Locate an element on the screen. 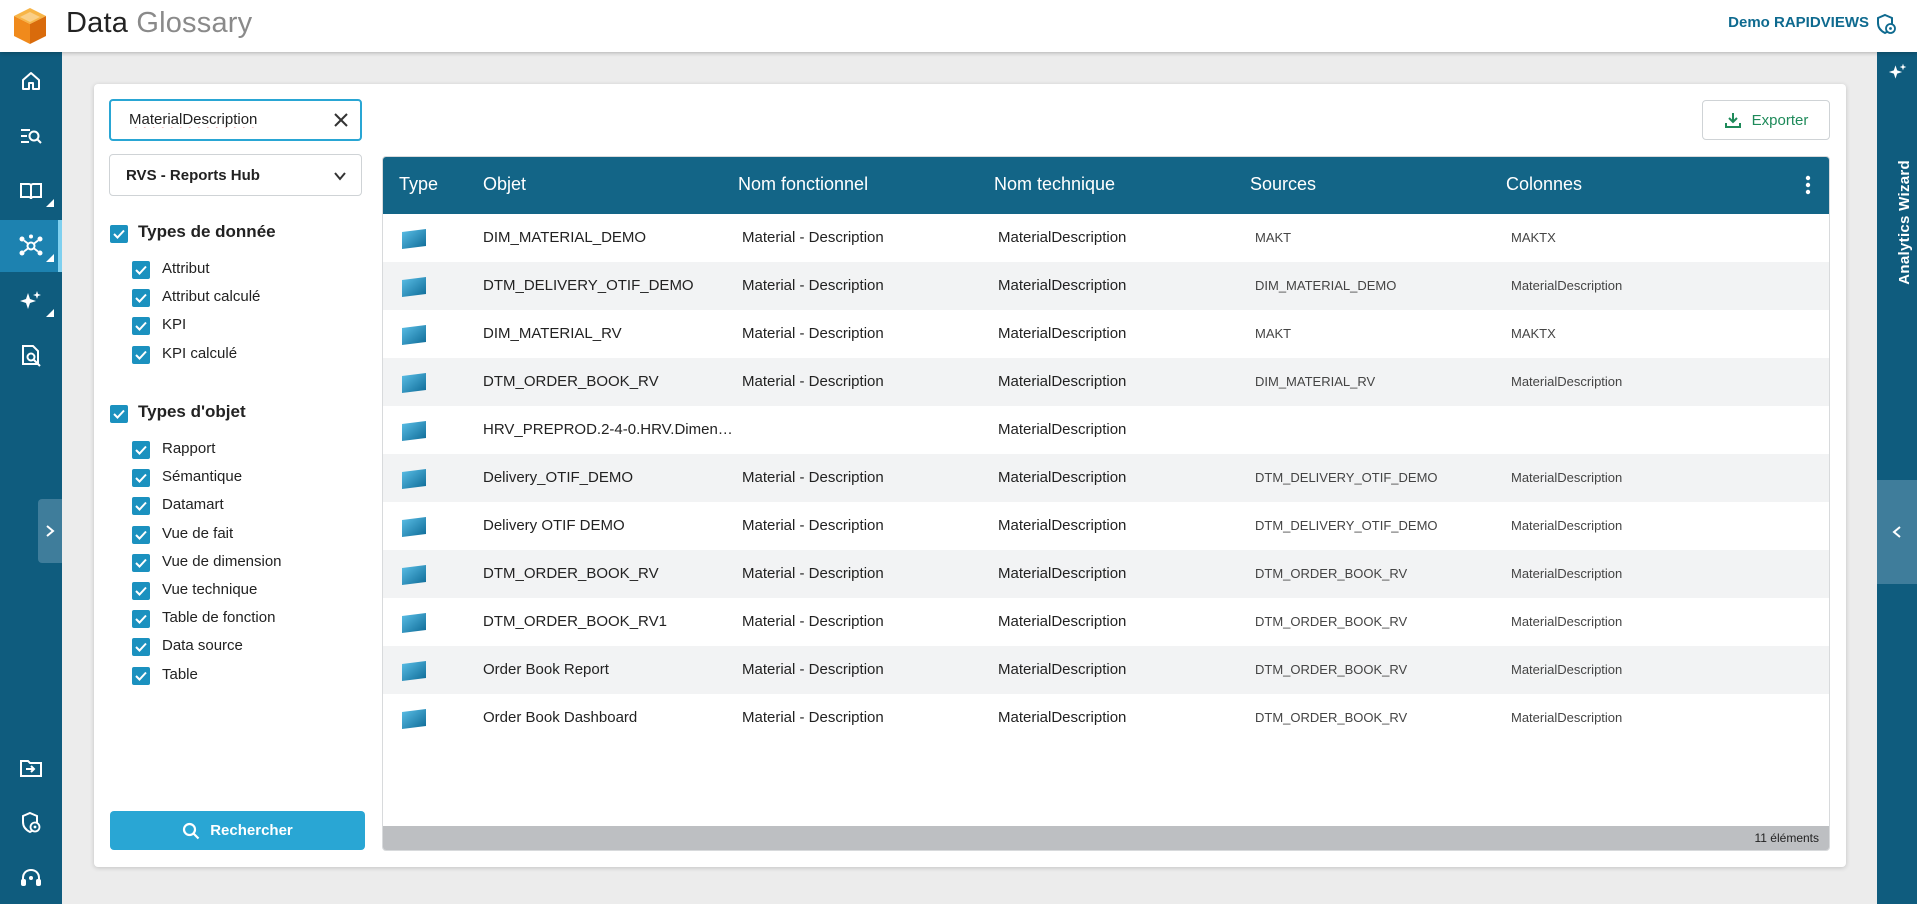  column-header-type: Type is located at coordinates (418, 184).